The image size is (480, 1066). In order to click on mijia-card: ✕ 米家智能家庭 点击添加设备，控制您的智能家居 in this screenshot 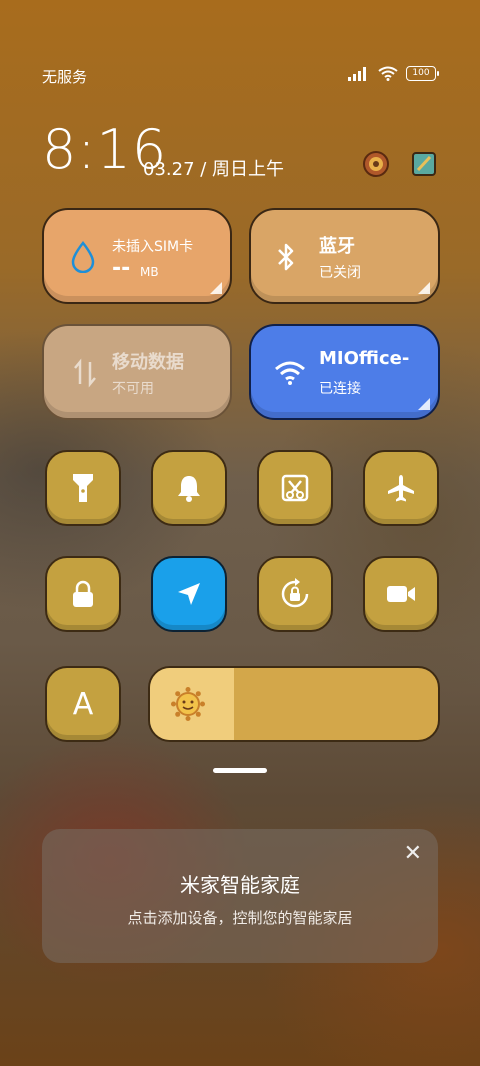, I will do `click(240, 896)`.